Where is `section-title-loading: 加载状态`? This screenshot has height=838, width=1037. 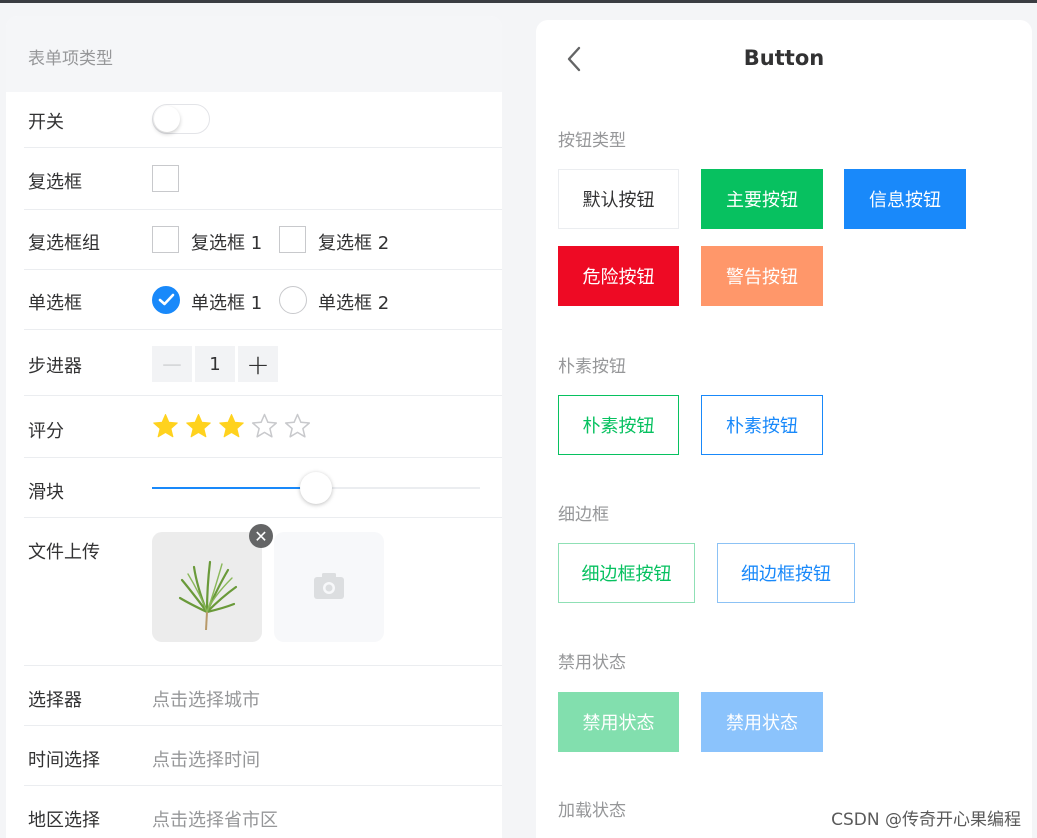 section-title-loading: 加载状态 is located at coordinates (592, 811).